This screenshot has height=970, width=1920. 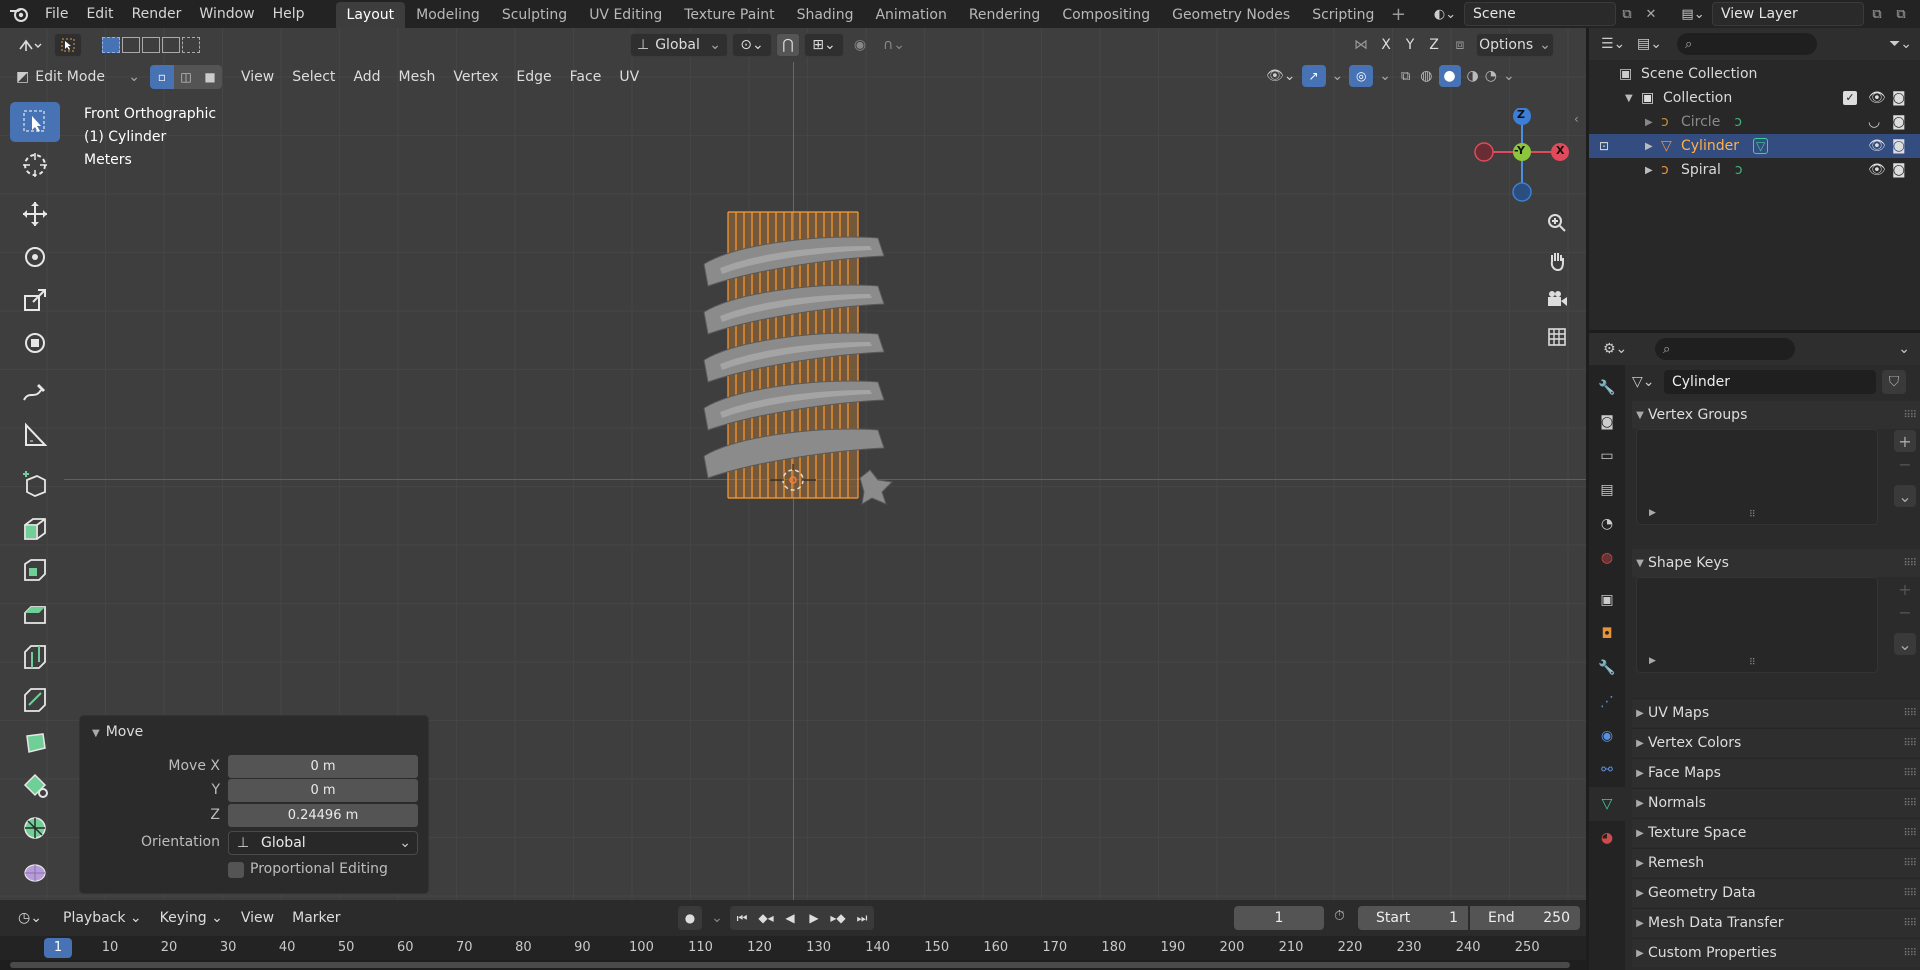 I want to click on shape-key-specials-button: ⌄, so click(x=1905, y=644).